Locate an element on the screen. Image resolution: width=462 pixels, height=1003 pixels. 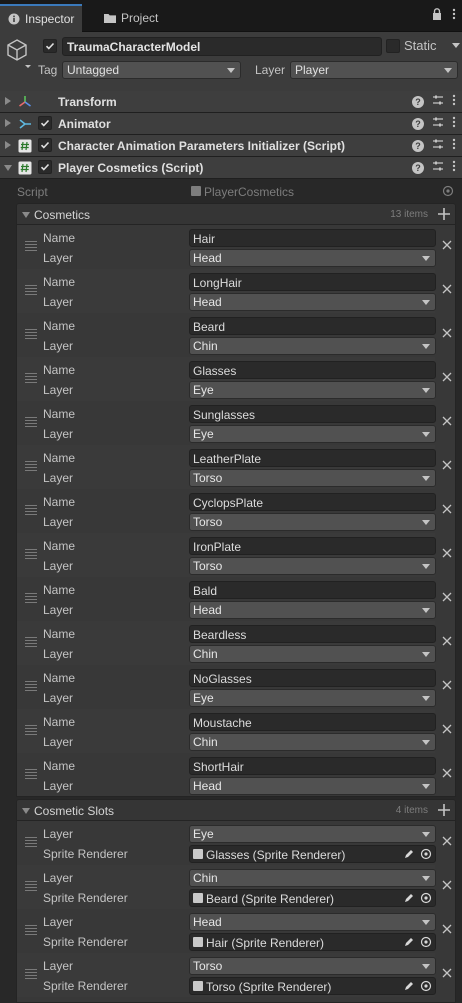
name-field: LongHair is located at coordinates (312, 282).